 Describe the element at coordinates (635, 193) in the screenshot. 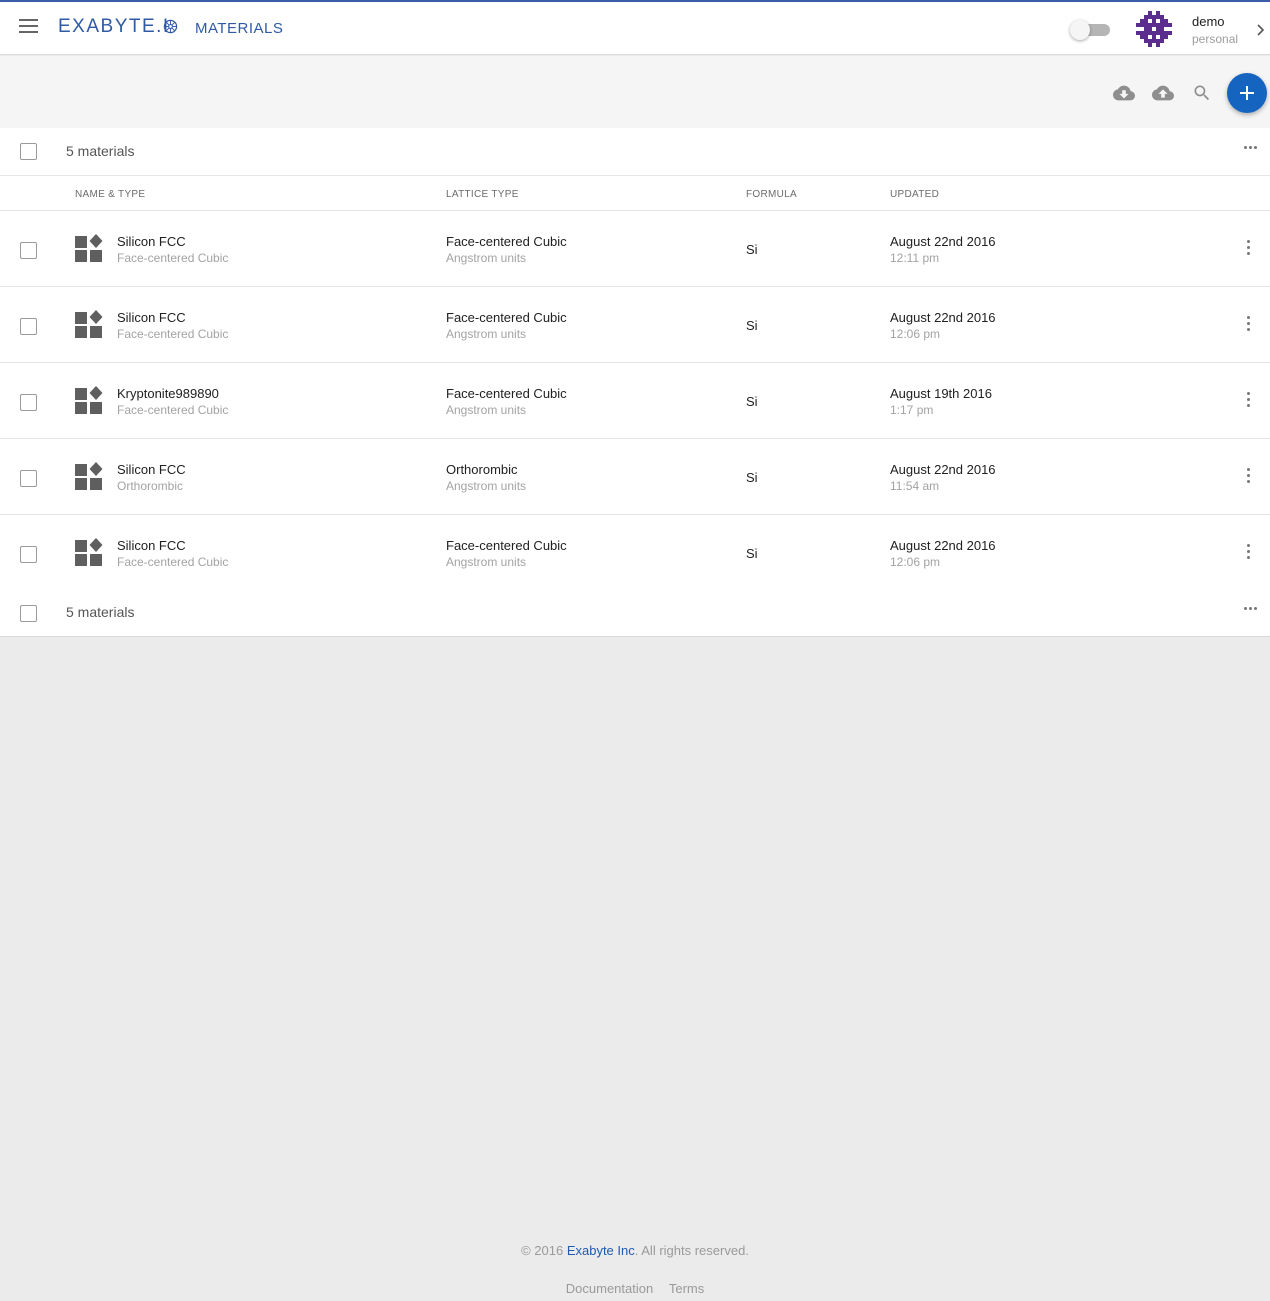

I see `table-header: NAME & TYPE LATTICE TYPE FORMULA UPDATED` at that location.